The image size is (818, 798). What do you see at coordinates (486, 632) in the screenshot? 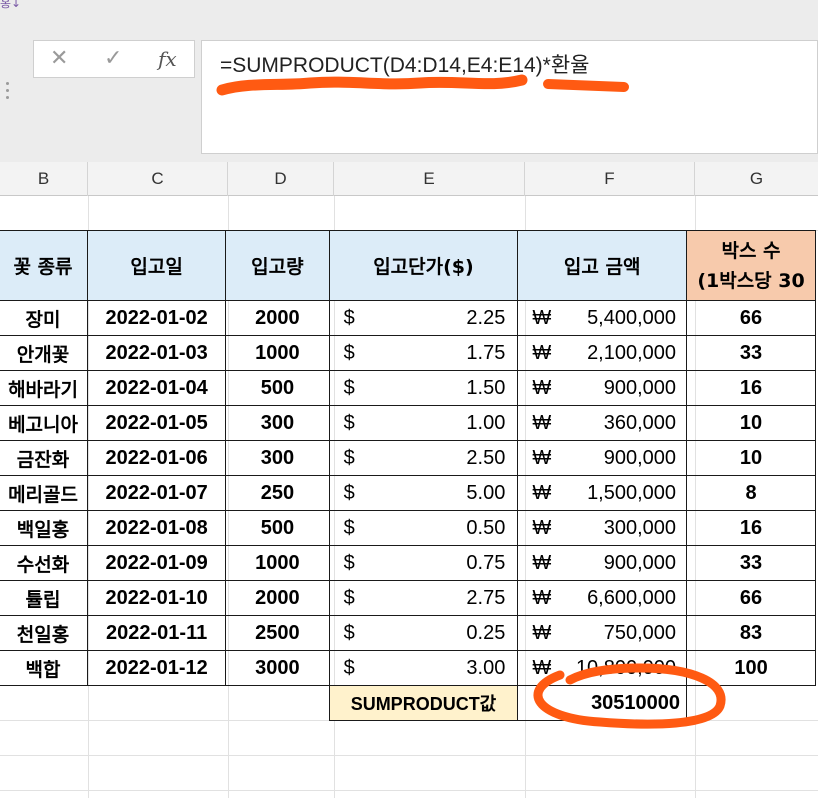
I see `unit-price-value: 0.25` at bounding box center [486, 632].